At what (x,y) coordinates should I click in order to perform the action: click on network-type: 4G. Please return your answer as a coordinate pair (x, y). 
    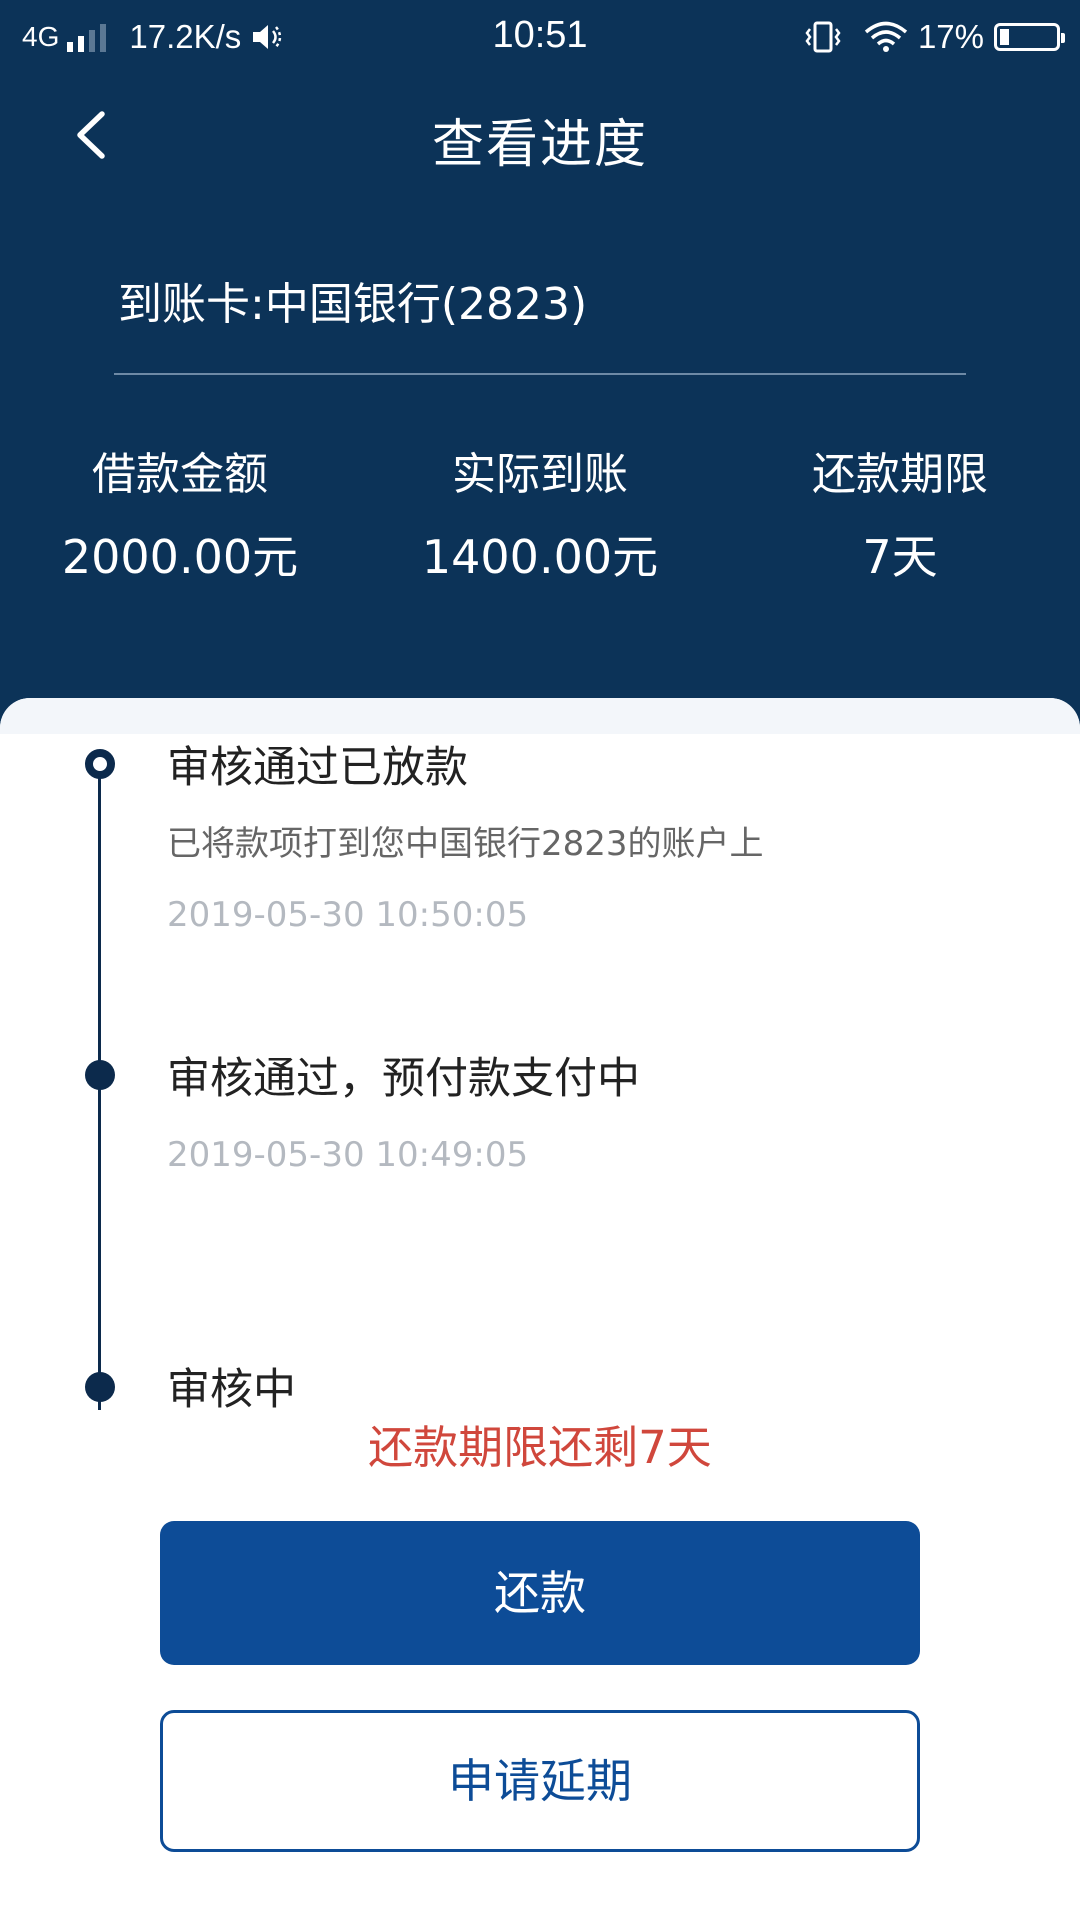
    Looking at the image, I should click on (41, 36).